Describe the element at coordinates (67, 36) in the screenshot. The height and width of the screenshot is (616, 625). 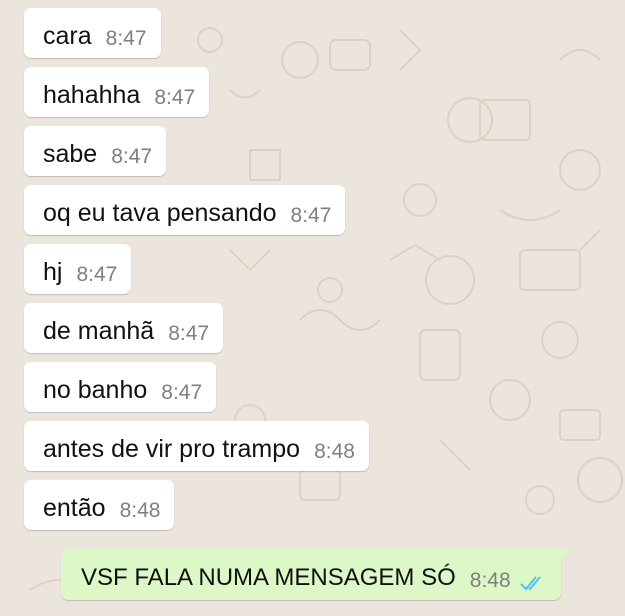
I see `message-text: cara` at that location.